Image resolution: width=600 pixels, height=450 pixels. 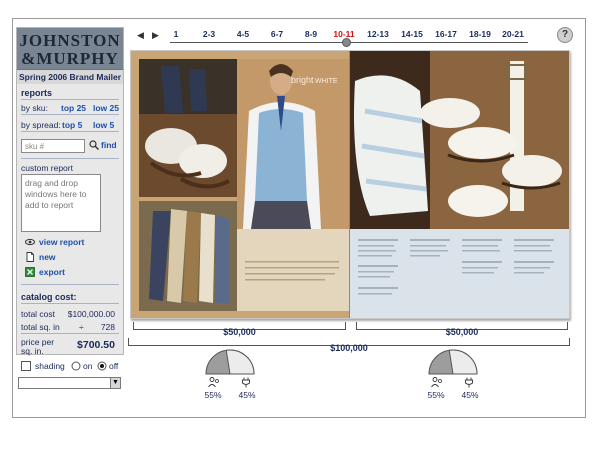 What do you see at coordinates (61, 242) in the screenshot?
I see `view-report-link: view report` at bounding box center [61, 242].